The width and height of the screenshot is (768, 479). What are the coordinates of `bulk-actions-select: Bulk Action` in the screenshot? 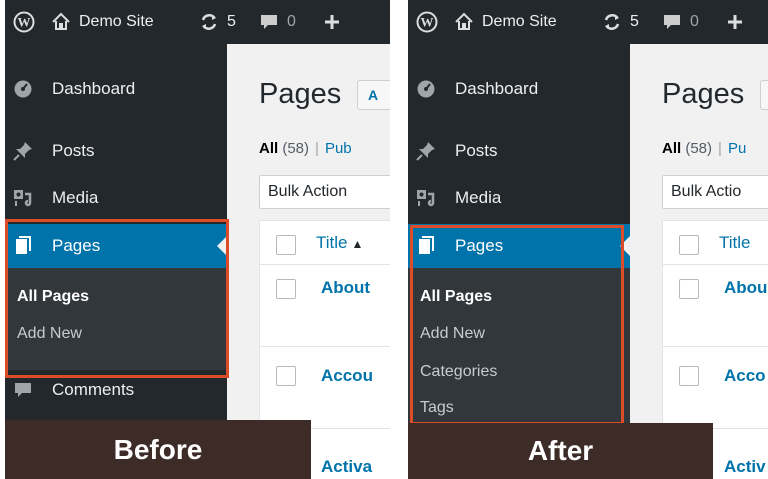 It's located at (324, 192).